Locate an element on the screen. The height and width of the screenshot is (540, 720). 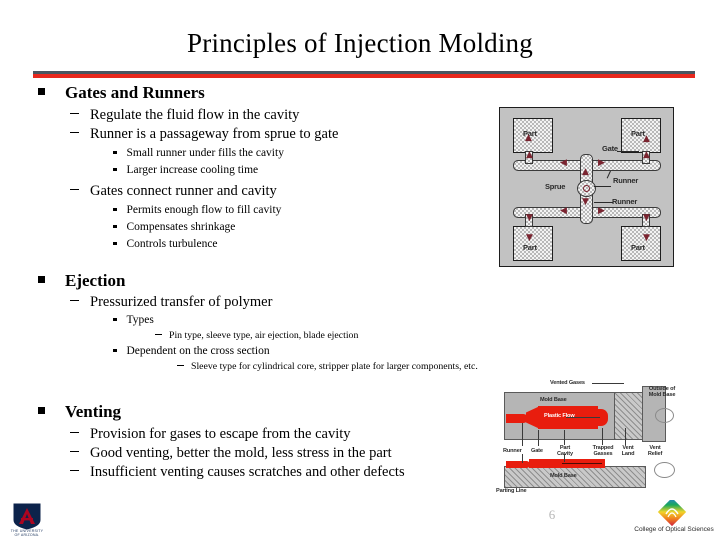
trapped-gasses-leader-line is located at coordinates (602, 436).